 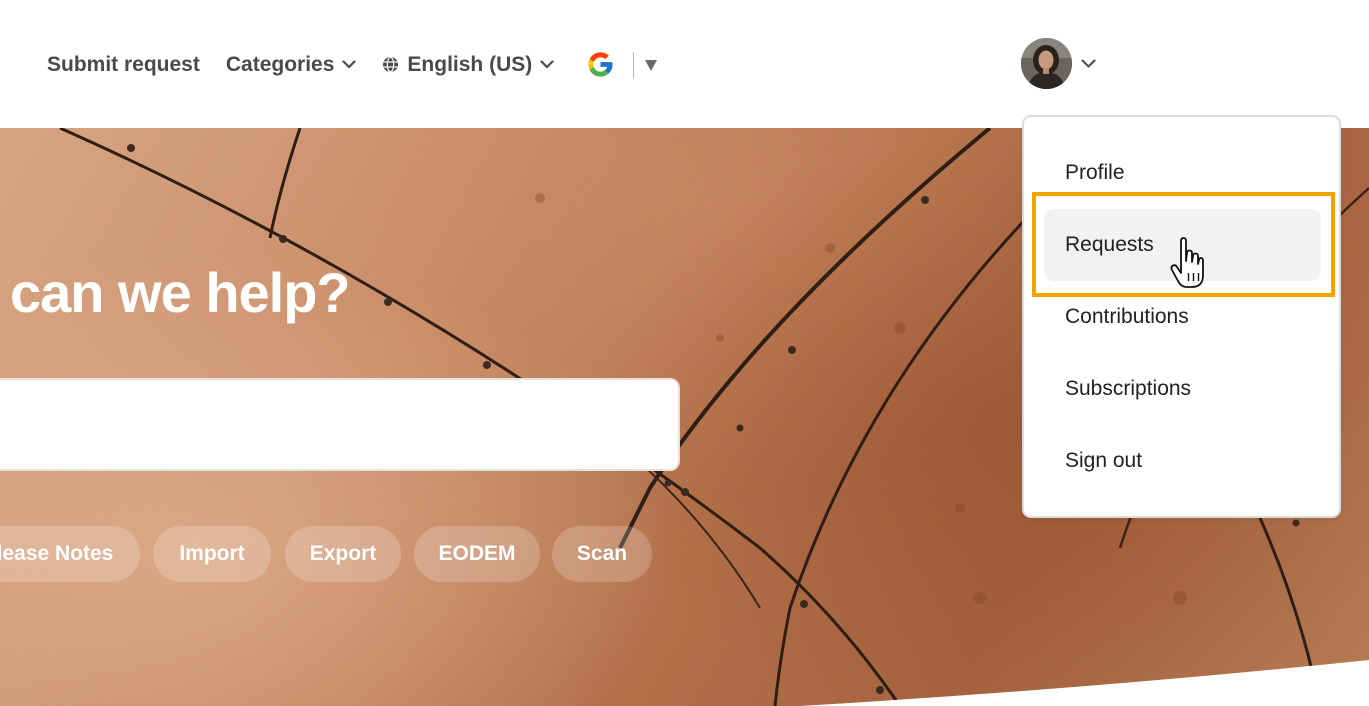 I want to click on user-avatar-image, so click(x=1046, y=63).